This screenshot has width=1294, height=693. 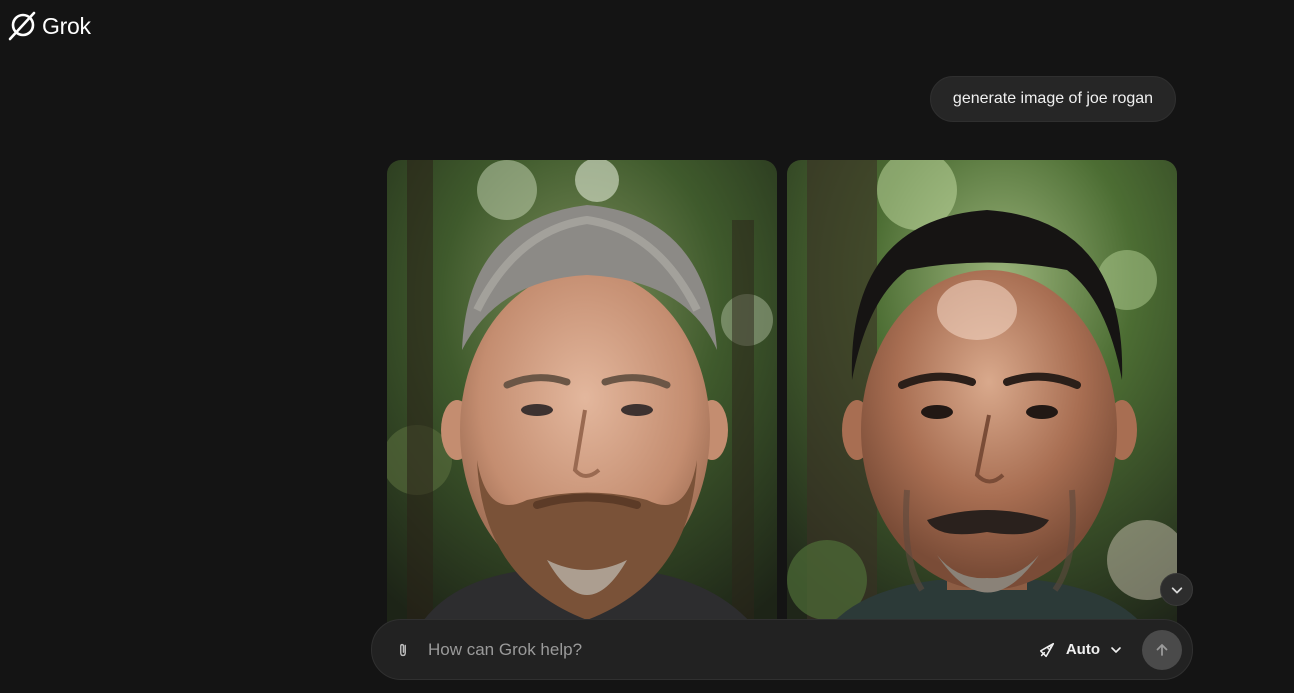 I want to click on paperclip-icon, so click(x=403, y=649).